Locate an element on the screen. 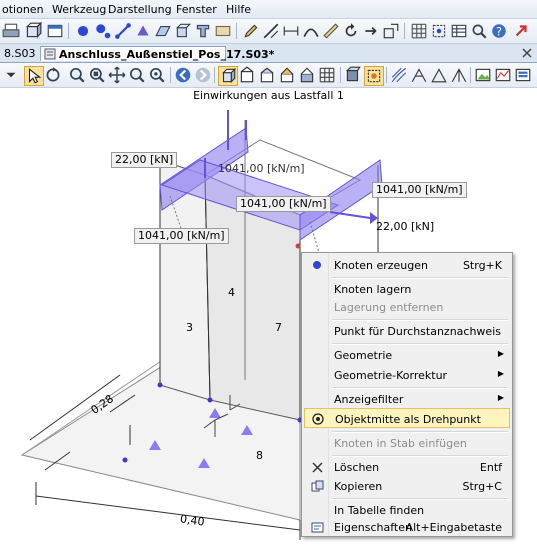 The height and width of the screenshot is (553, 537). scale-icon is located at coordinates (391, 31).